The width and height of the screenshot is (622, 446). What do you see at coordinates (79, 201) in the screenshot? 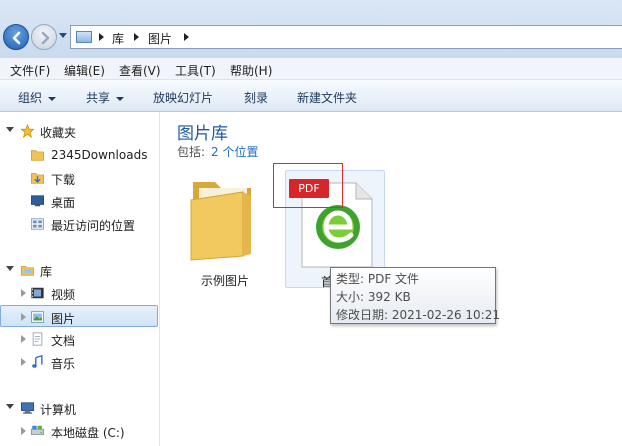
I see `nav-item-desktop: 桌面` at bounding box center [79, 201].